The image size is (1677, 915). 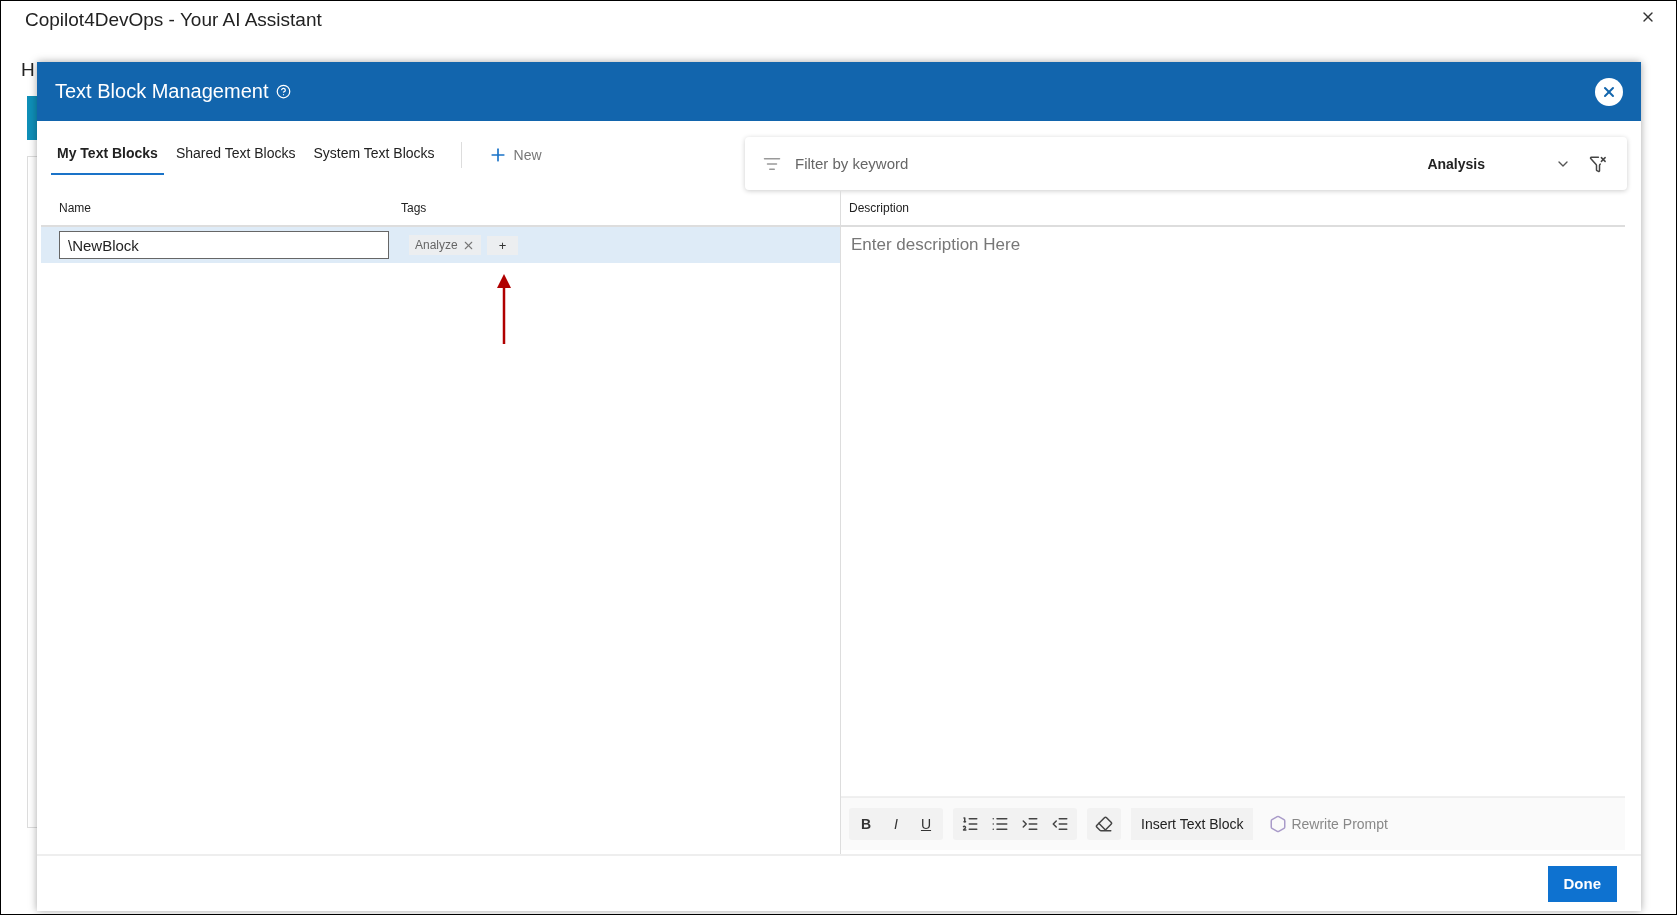 What do you see at coordinates (1499, 163) in the screenshot?
I see `category-dropdown: Analysis` at bounding box center [1499, 163].